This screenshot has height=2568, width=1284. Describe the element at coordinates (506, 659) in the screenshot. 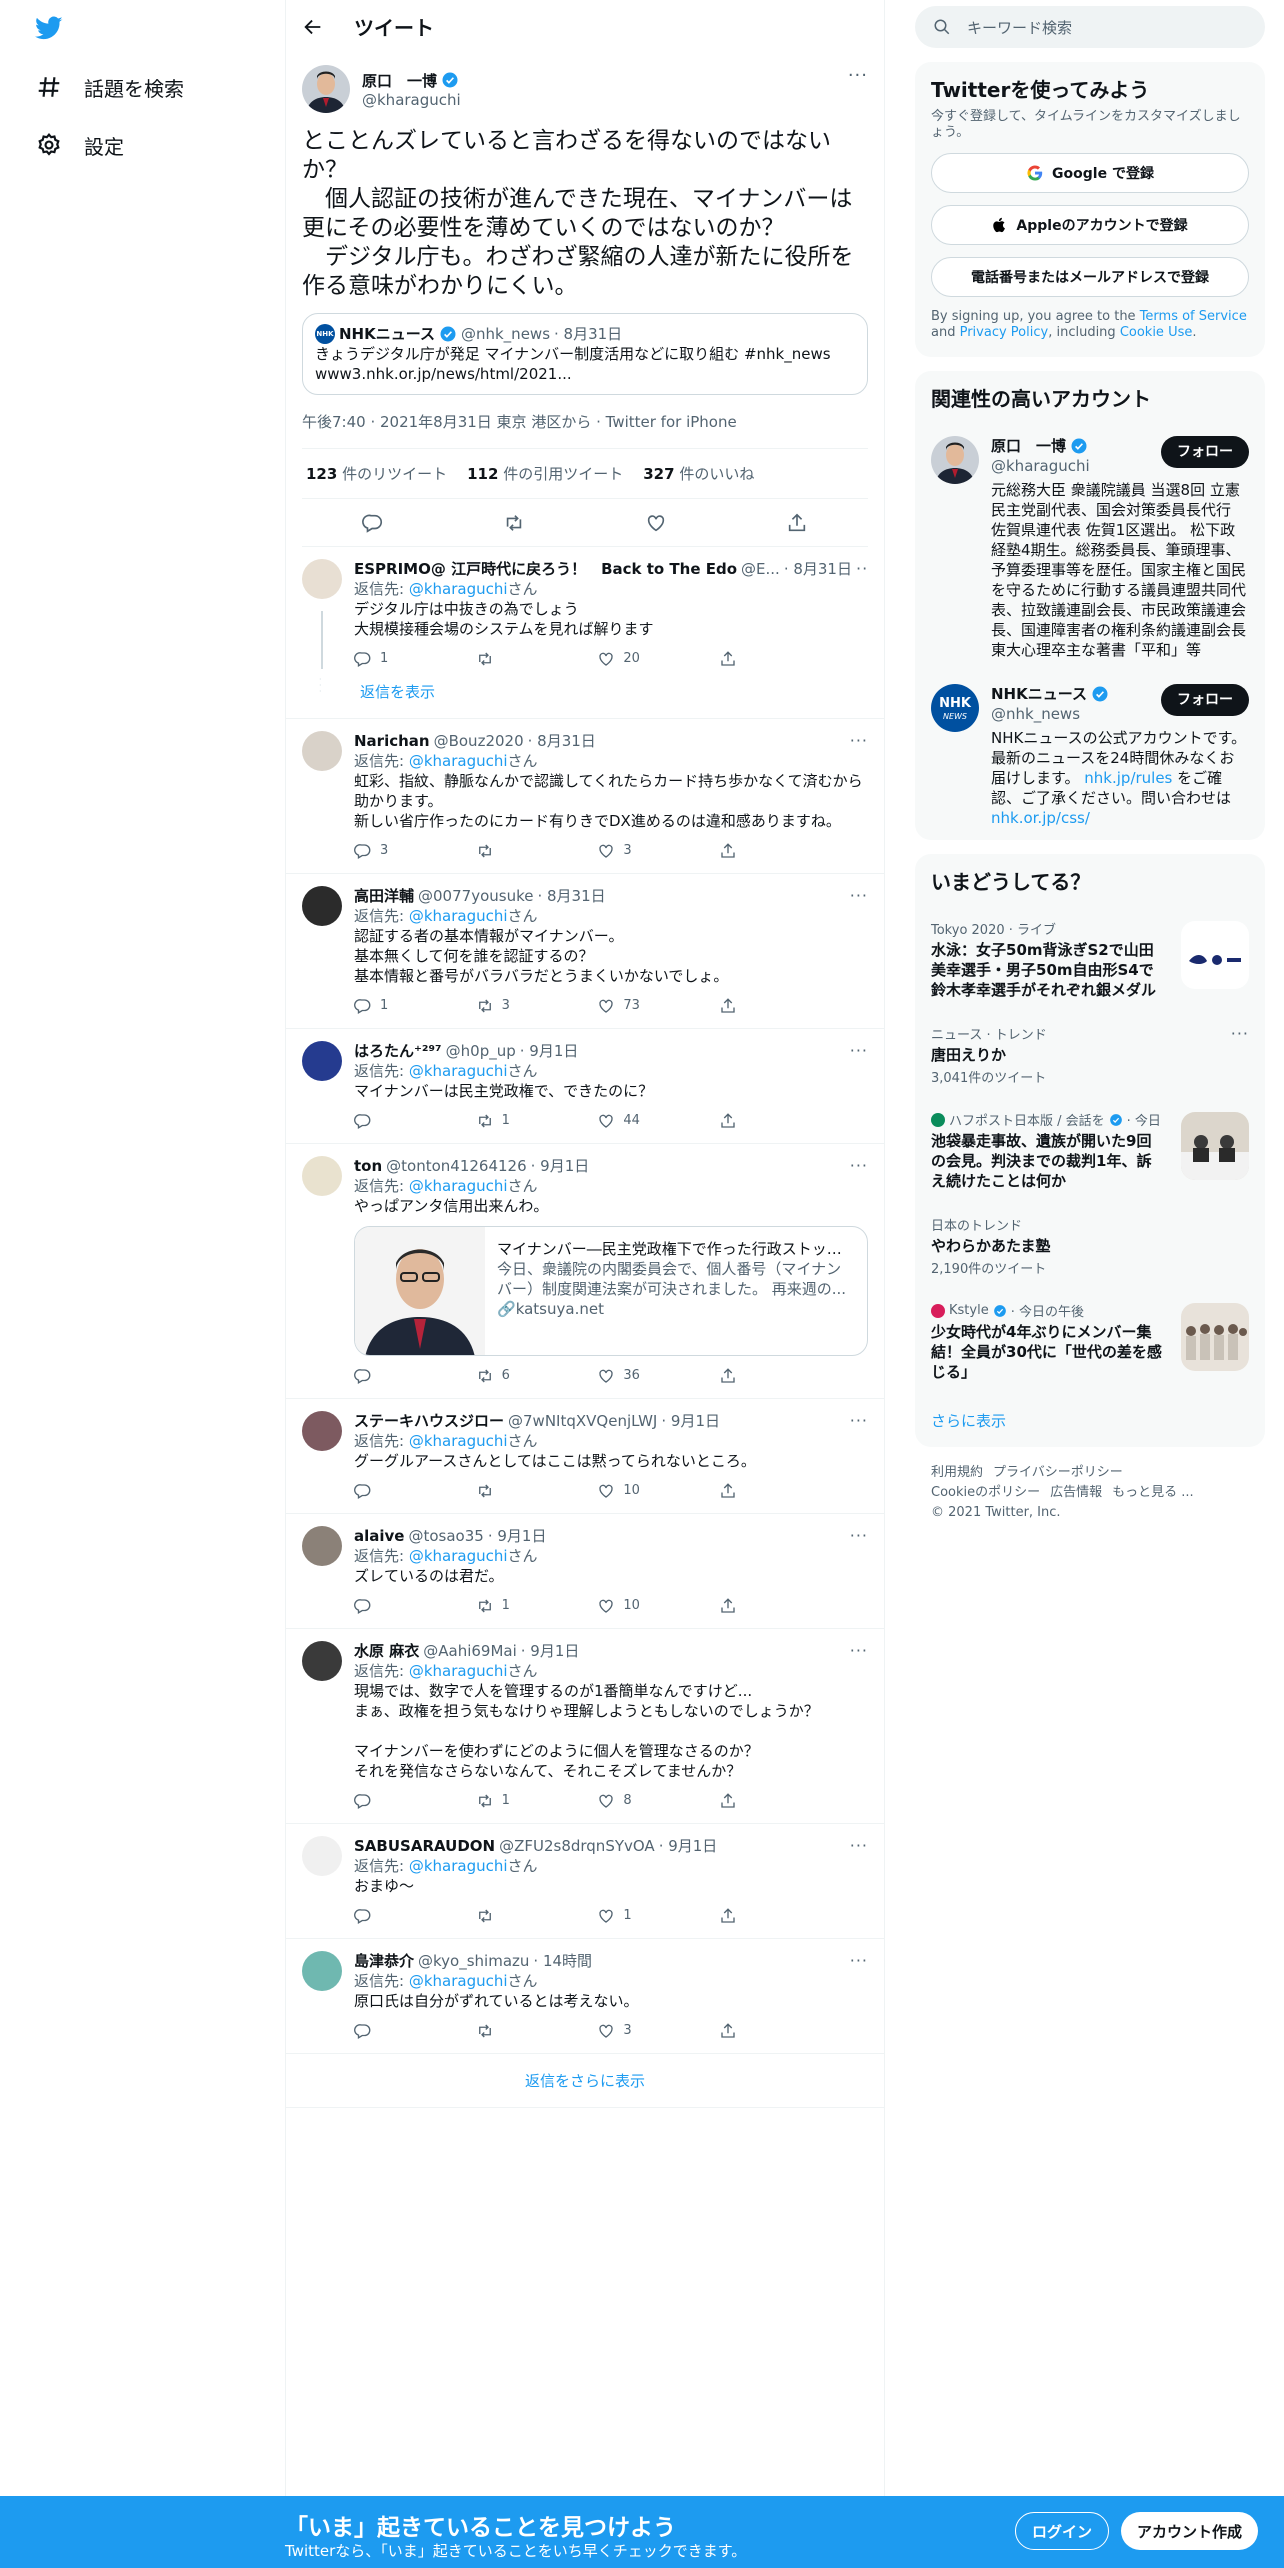

I see `retweet-action` at that location.